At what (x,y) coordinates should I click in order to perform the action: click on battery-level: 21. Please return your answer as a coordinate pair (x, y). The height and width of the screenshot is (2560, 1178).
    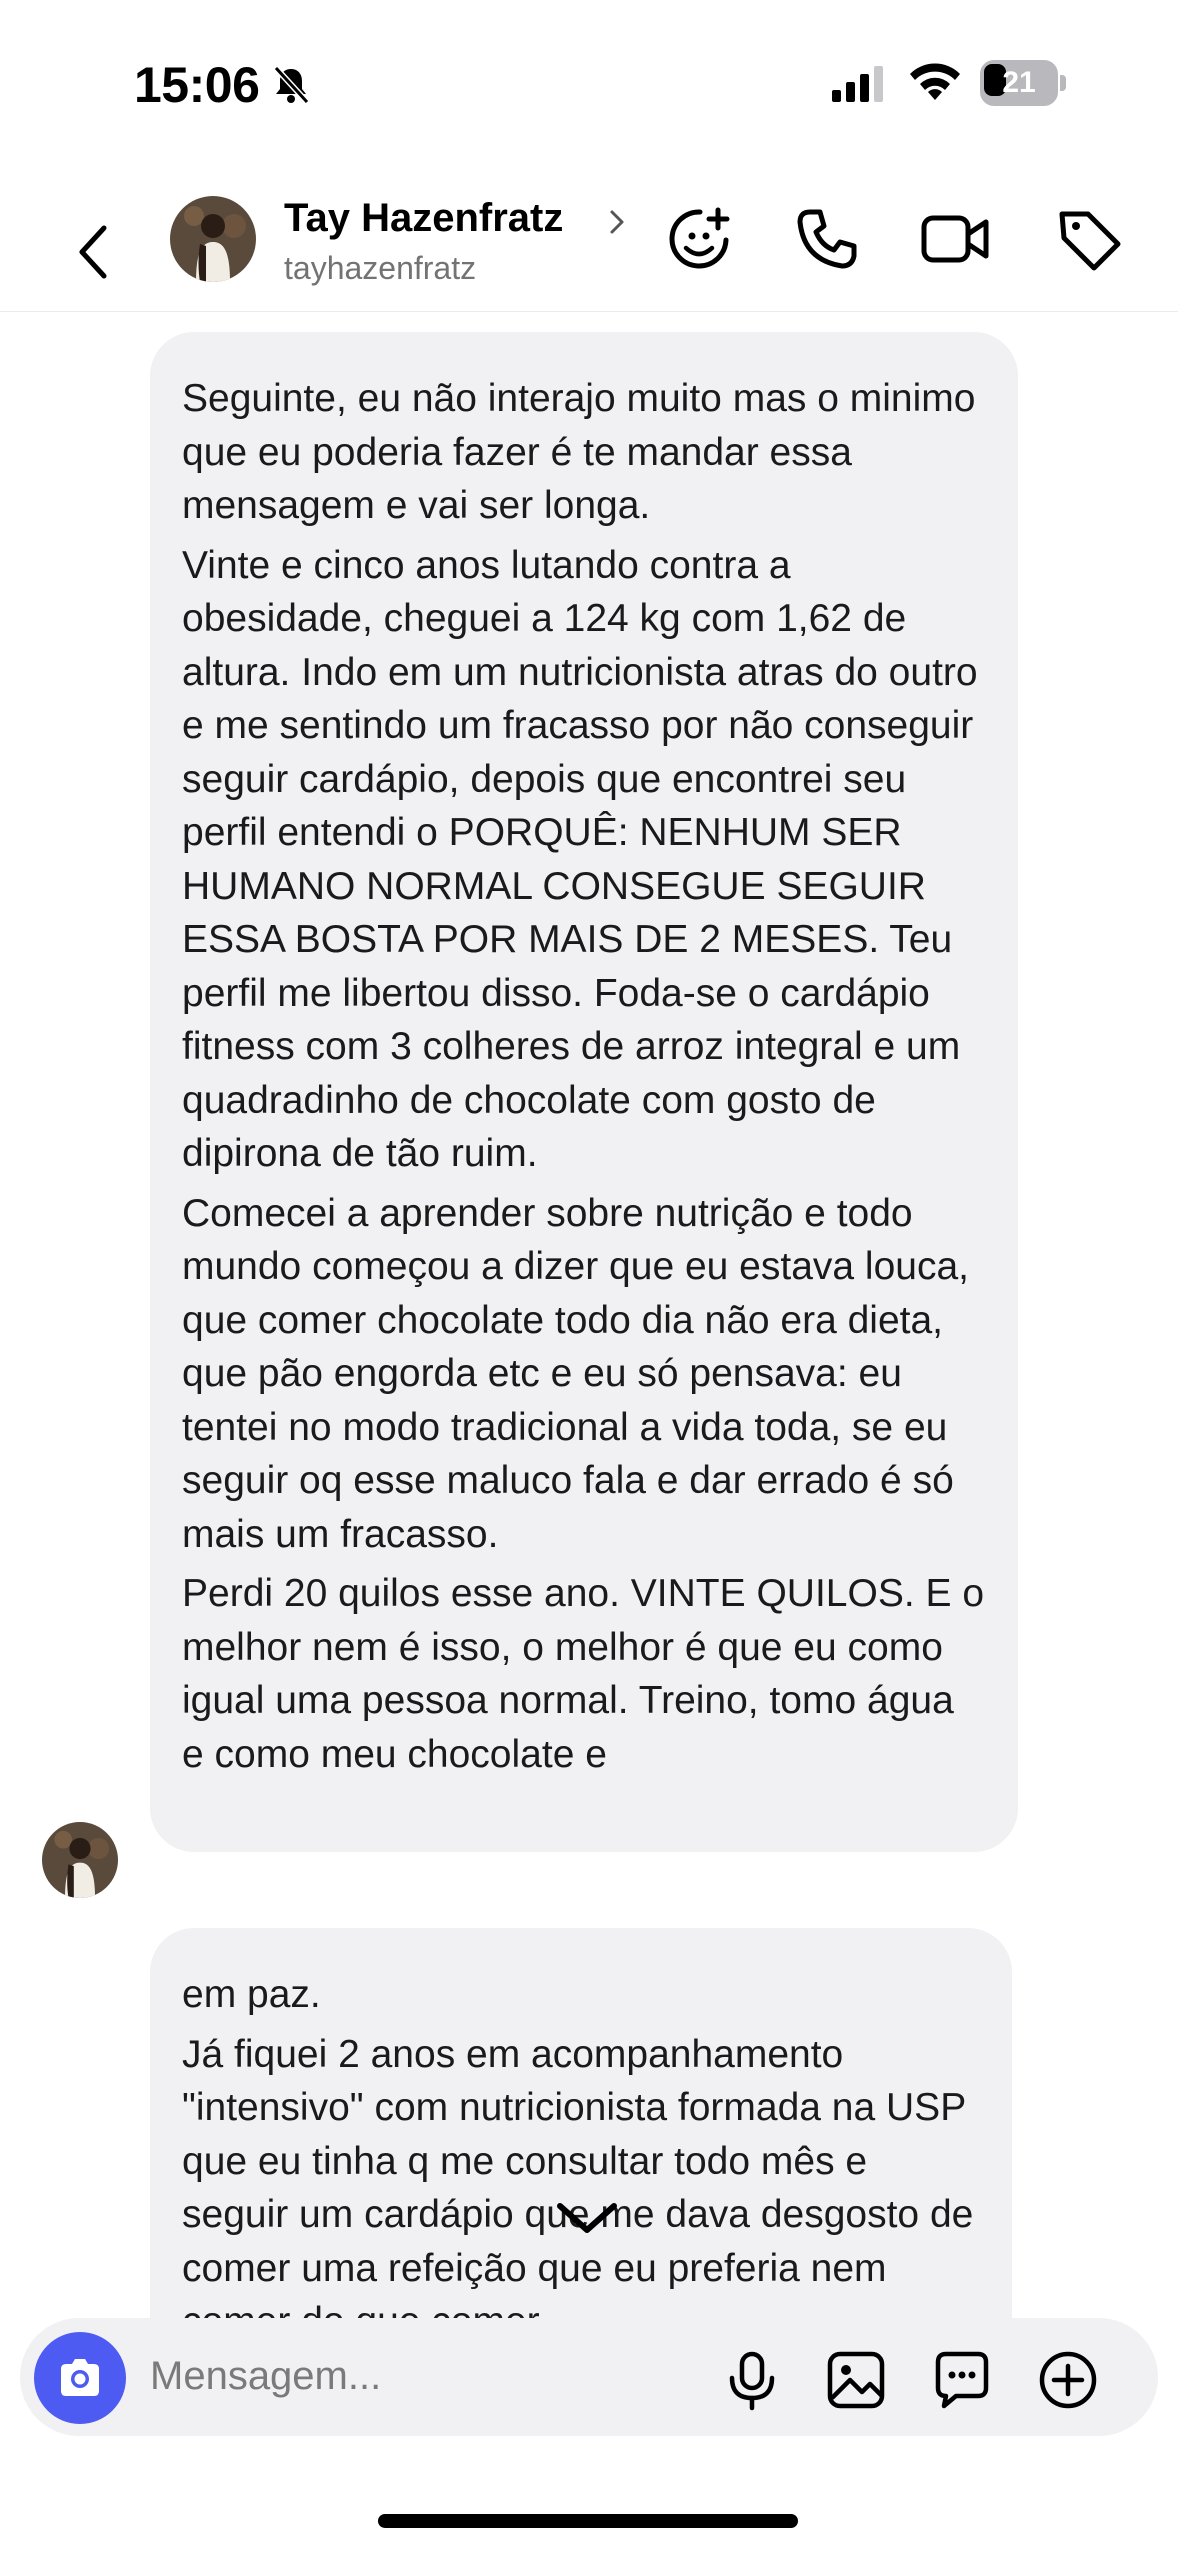
    Looking at the image, I should click on (1019, 82).